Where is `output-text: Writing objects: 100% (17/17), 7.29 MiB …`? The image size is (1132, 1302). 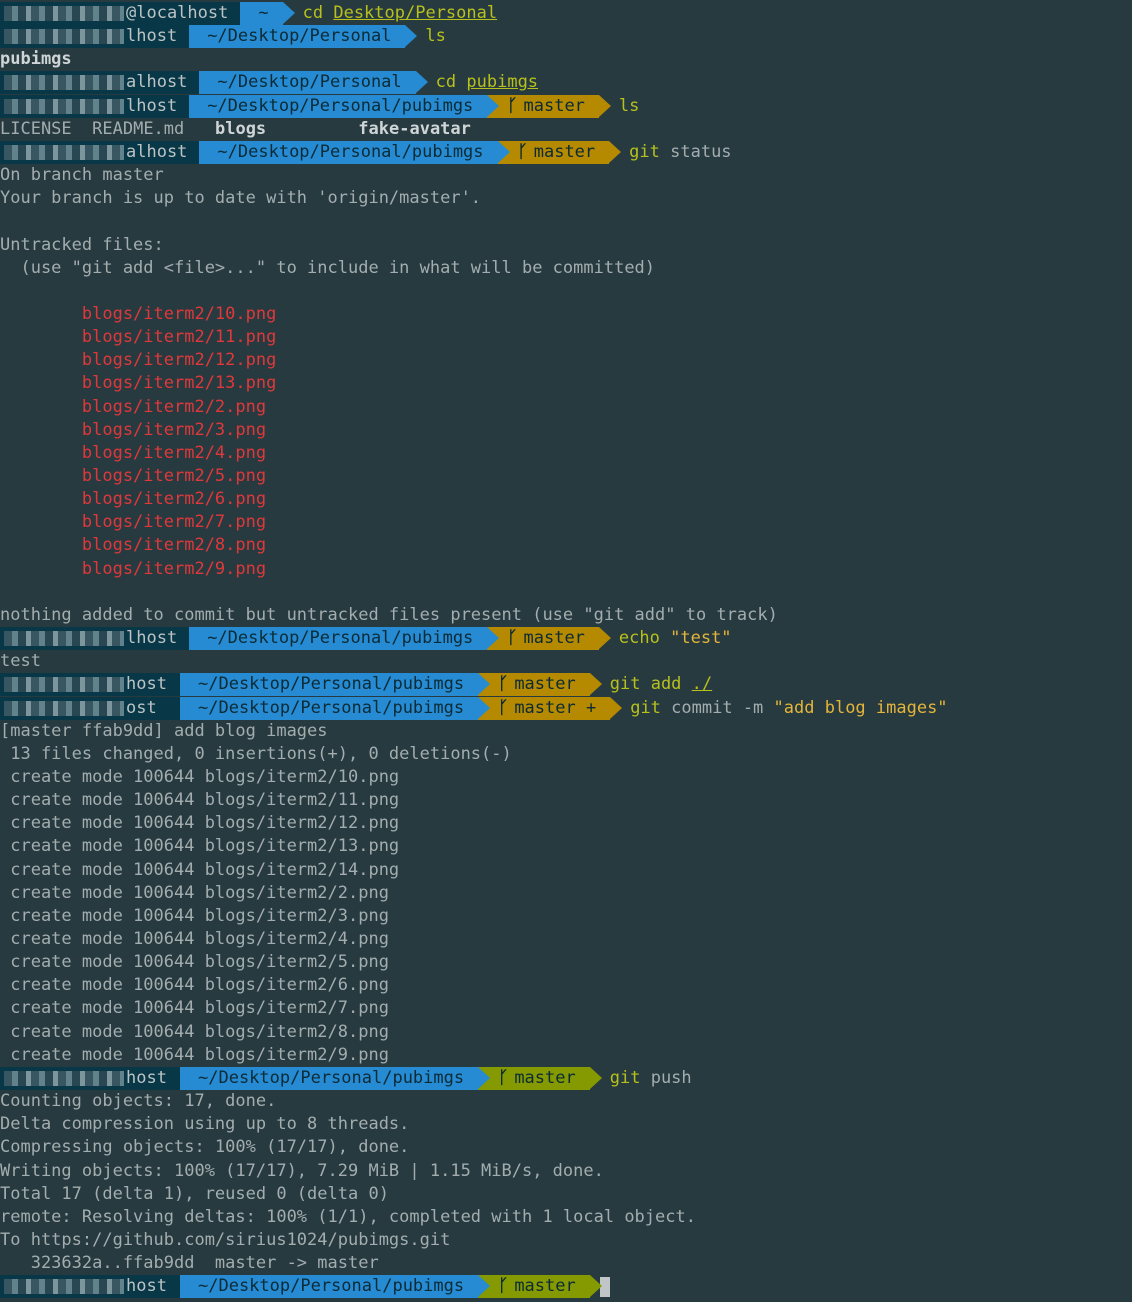 output-text: Writing objects: 100% (17/17), 7.29 MiB … is located at coordinates (302, 1171).